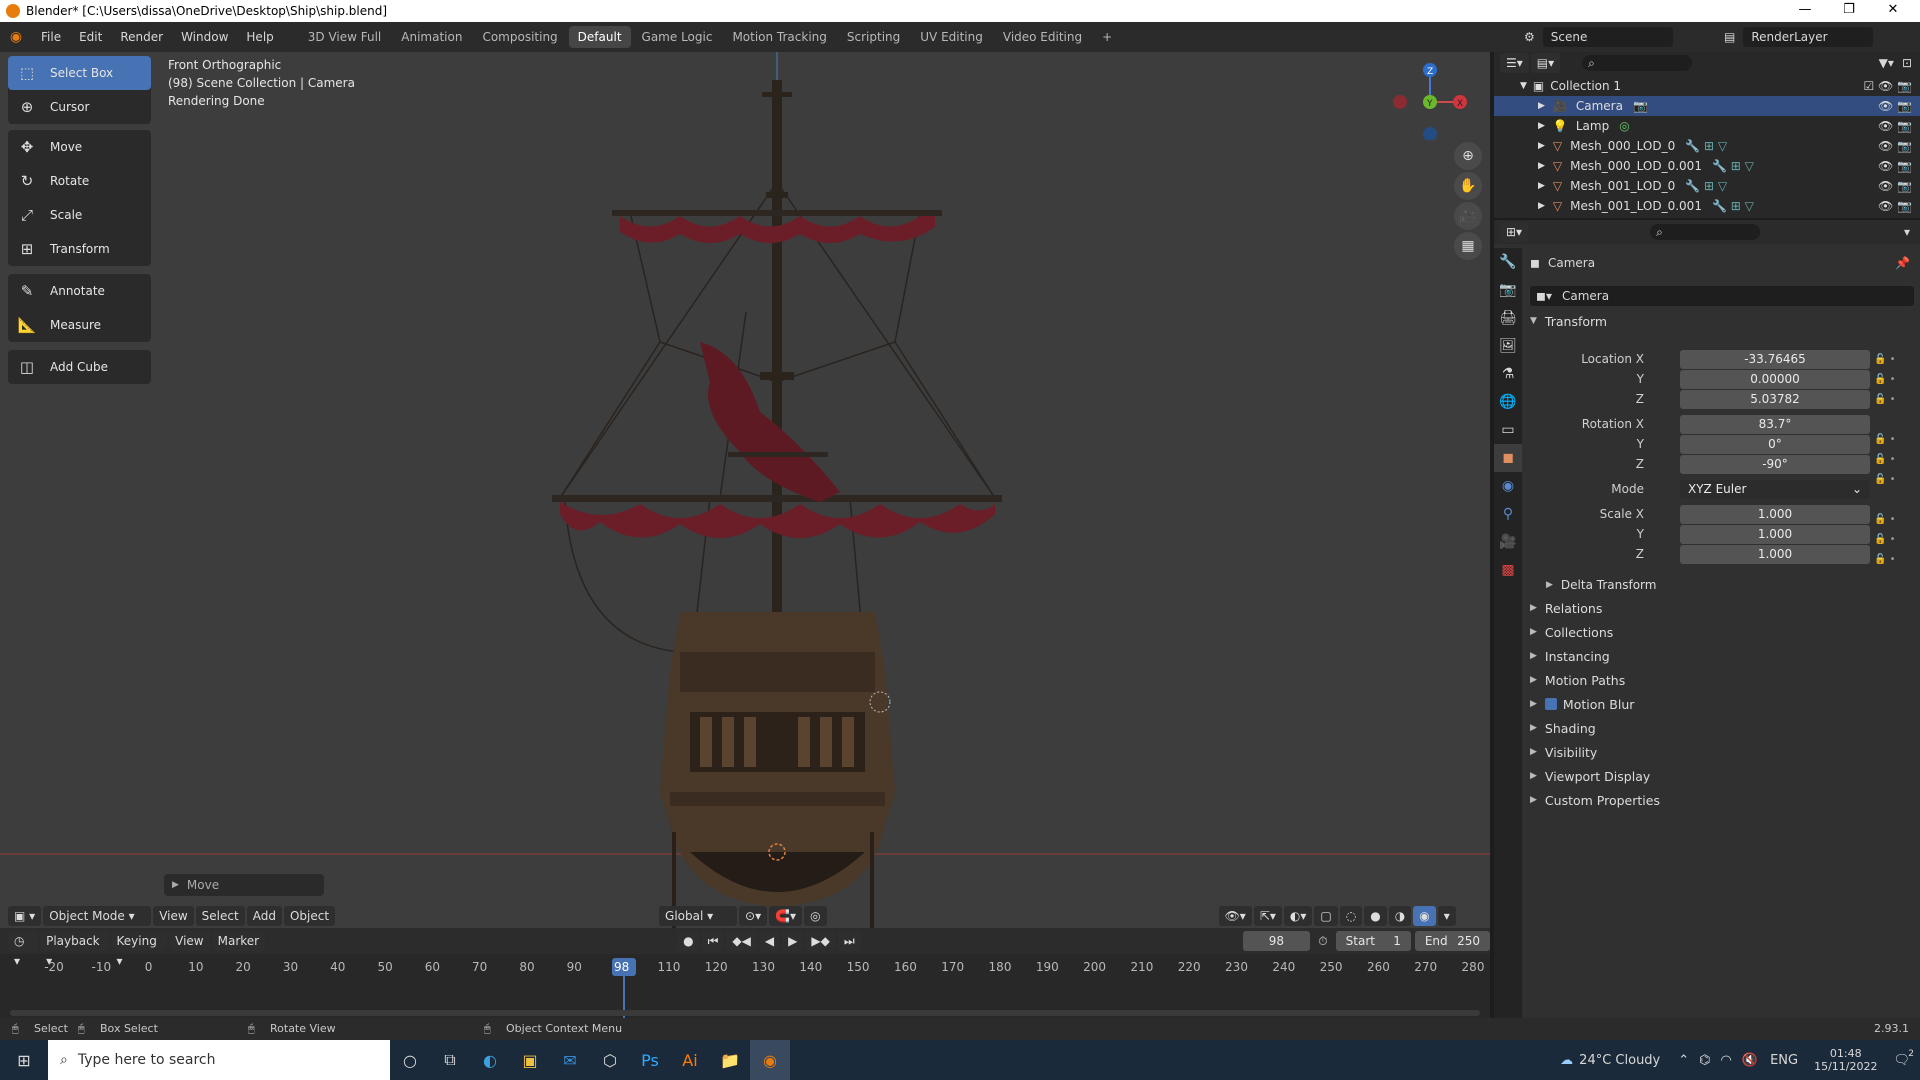 The image size is (1920, 1080). I want to click on properties-editor-type-icon: ⊞▾, so click(1514, 232).